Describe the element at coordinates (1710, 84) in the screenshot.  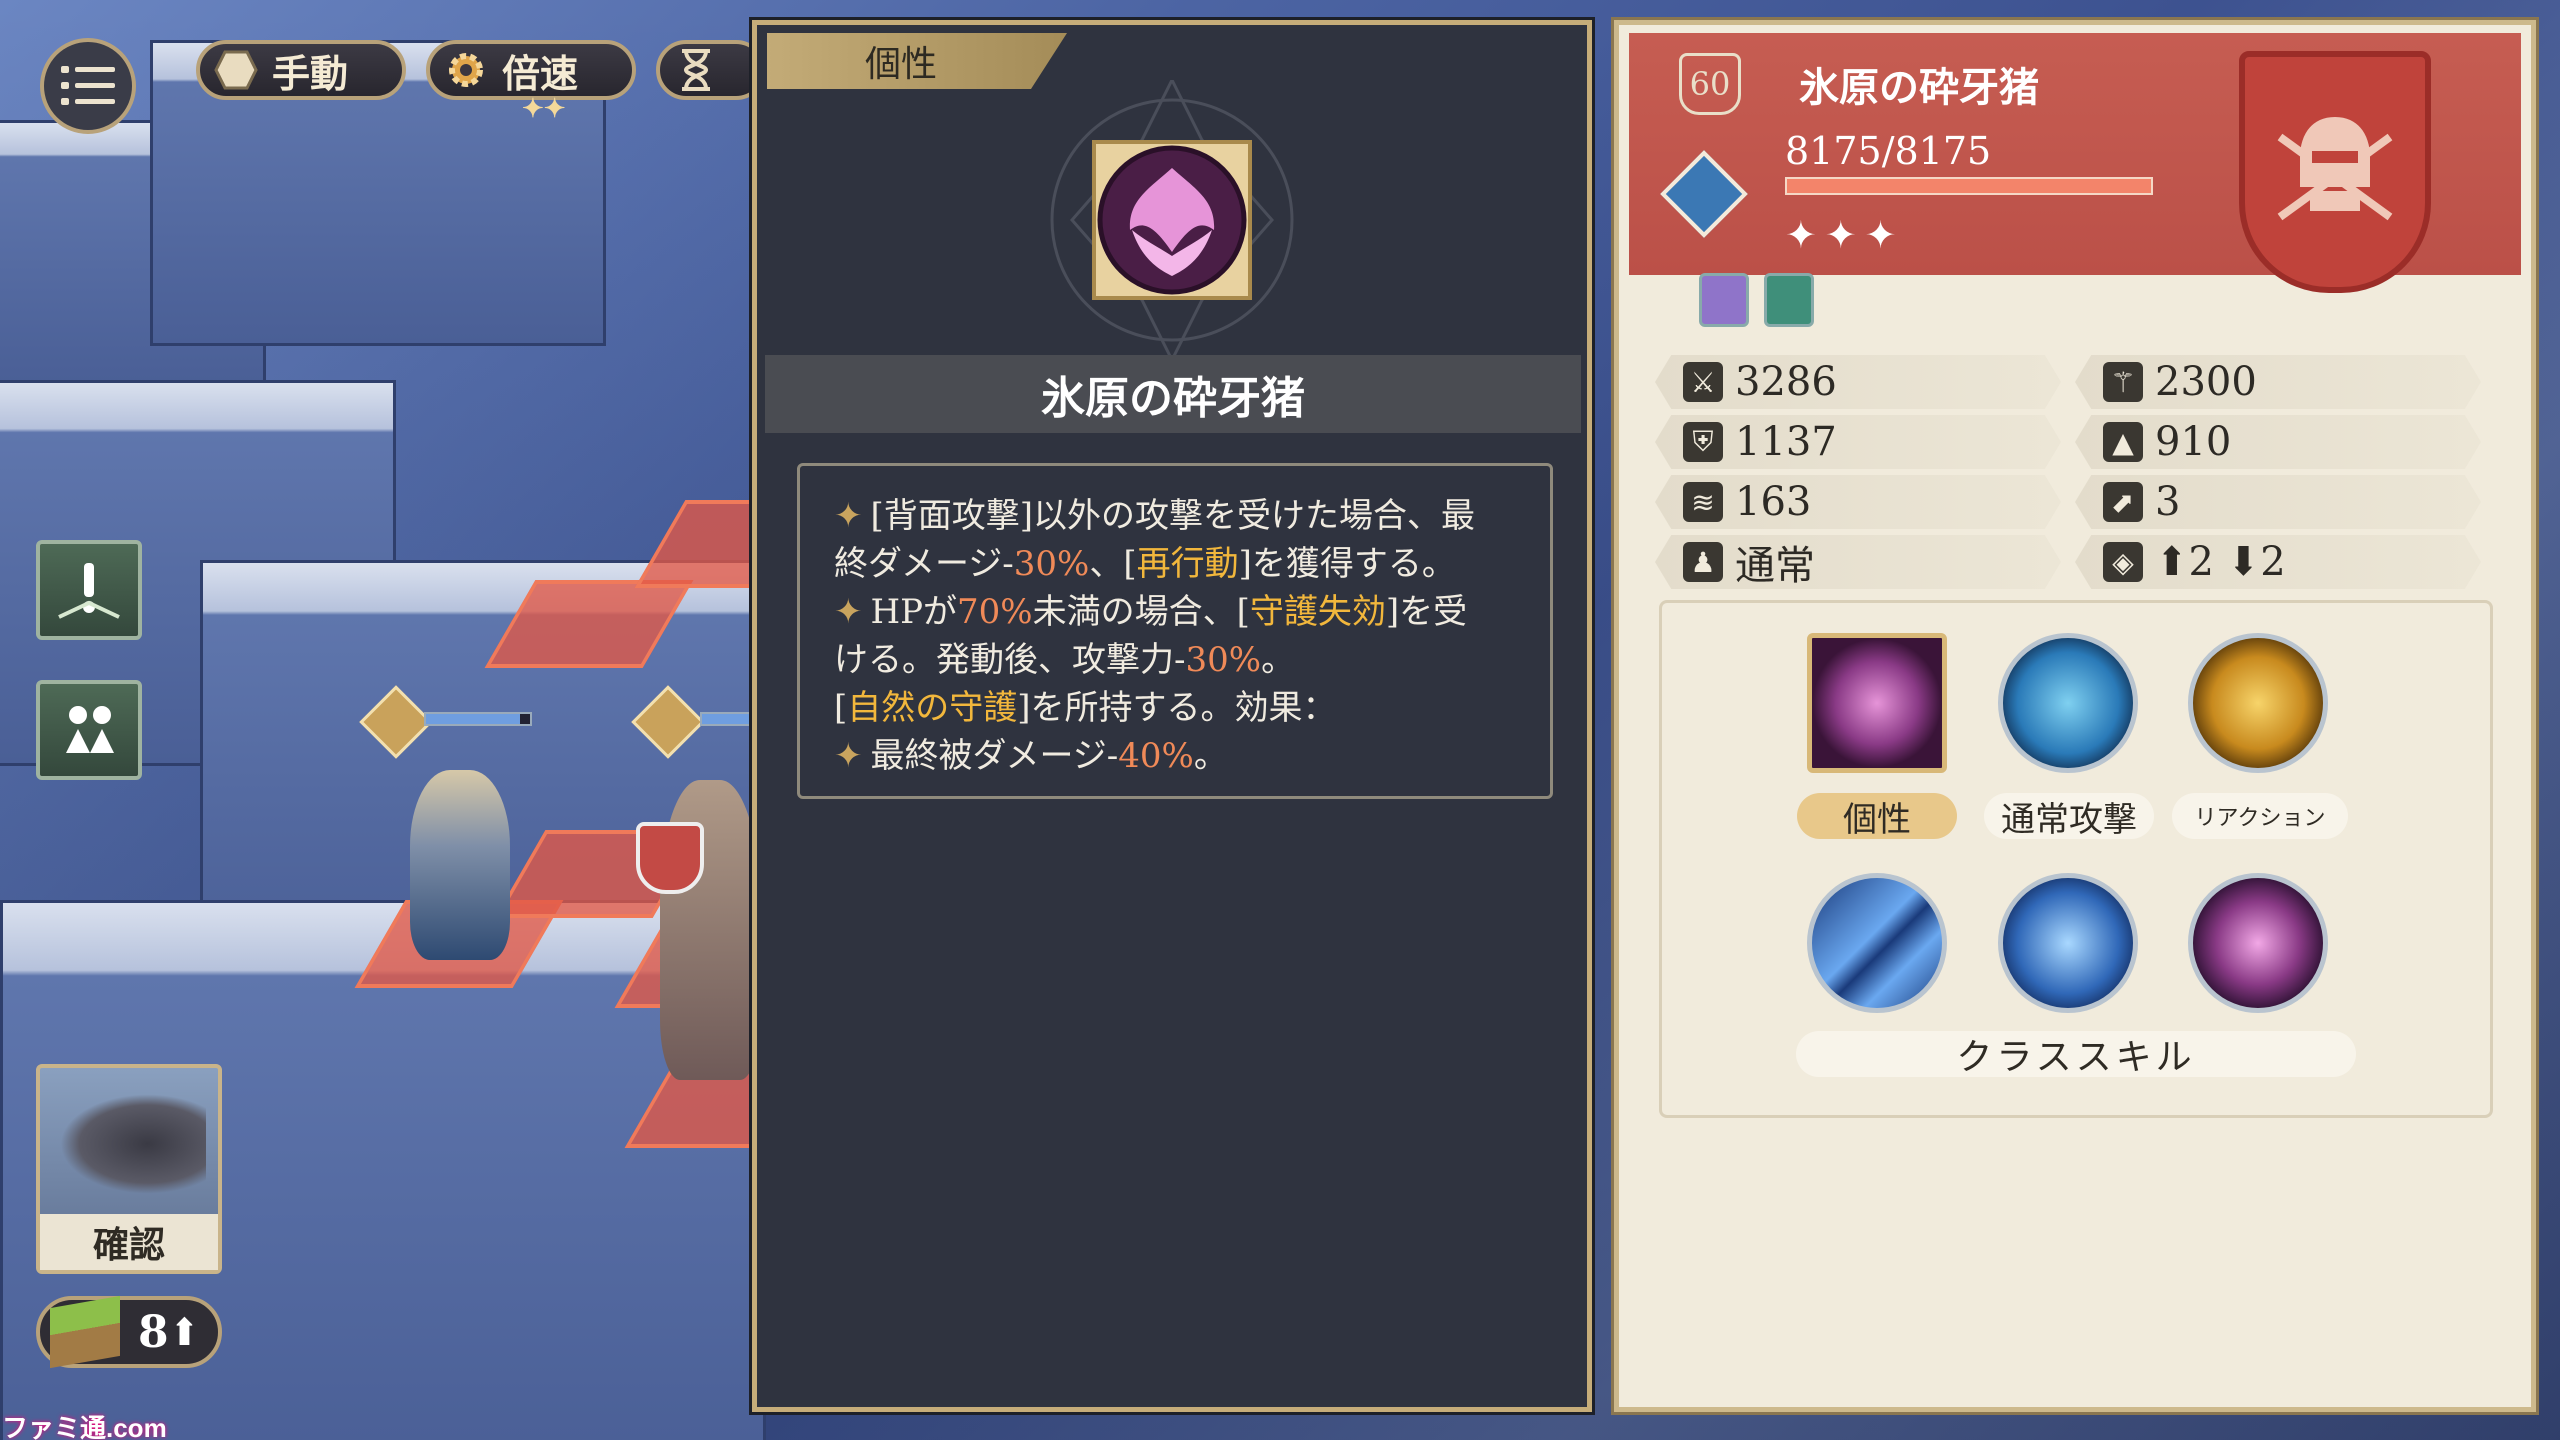
I see `level-badge: 60` at that location.